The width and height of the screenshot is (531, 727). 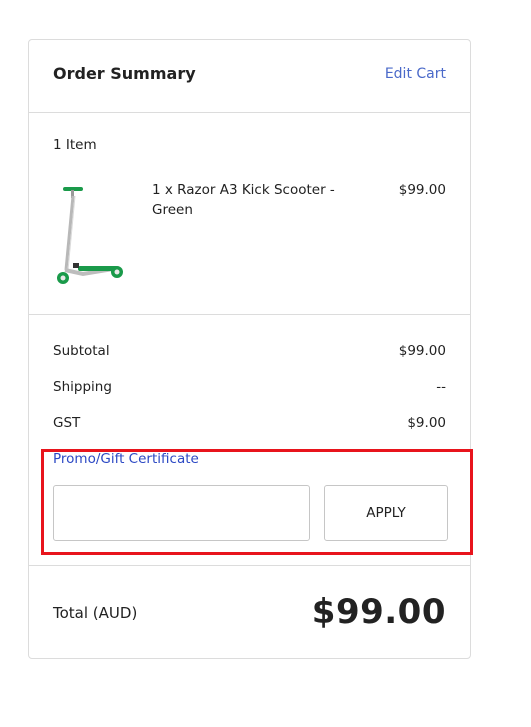 I want to click on gst-value: $9.00, so click(x=426, y=423).